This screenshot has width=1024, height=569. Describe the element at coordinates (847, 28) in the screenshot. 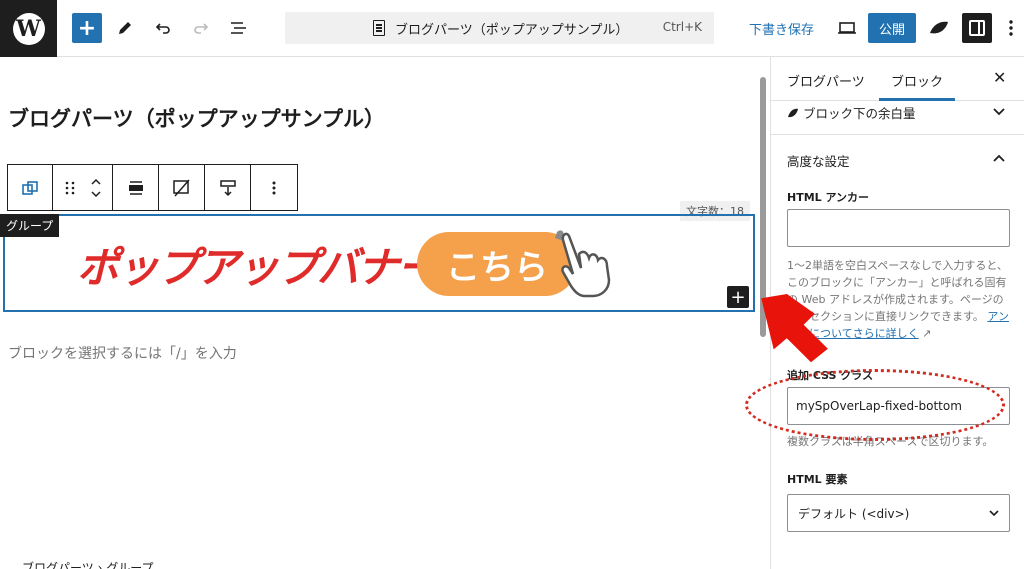

I see `preview-desktop-icon` at that location.